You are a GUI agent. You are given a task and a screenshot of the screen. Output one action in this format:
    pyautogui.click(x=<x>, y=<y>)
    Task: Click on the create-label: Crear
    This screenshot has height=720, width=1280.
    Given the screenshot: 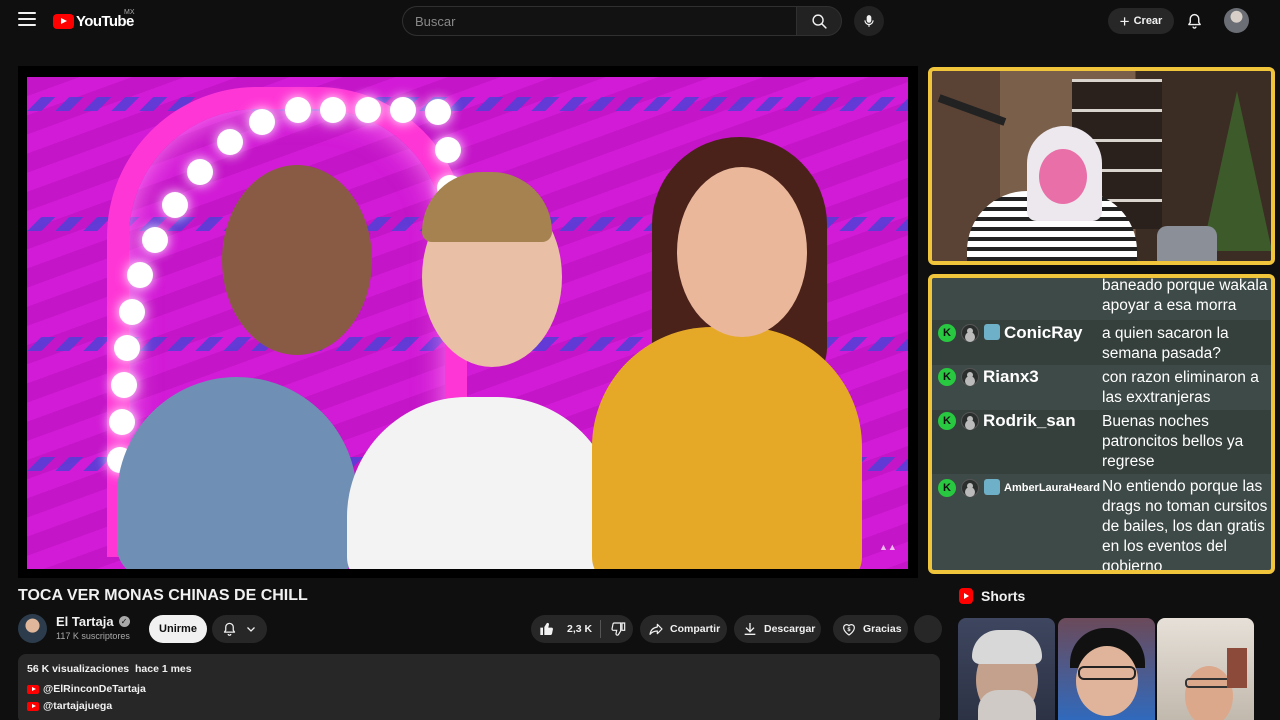 What is the action you would take?
    pyautogui.click(x=1148, y=21)
    